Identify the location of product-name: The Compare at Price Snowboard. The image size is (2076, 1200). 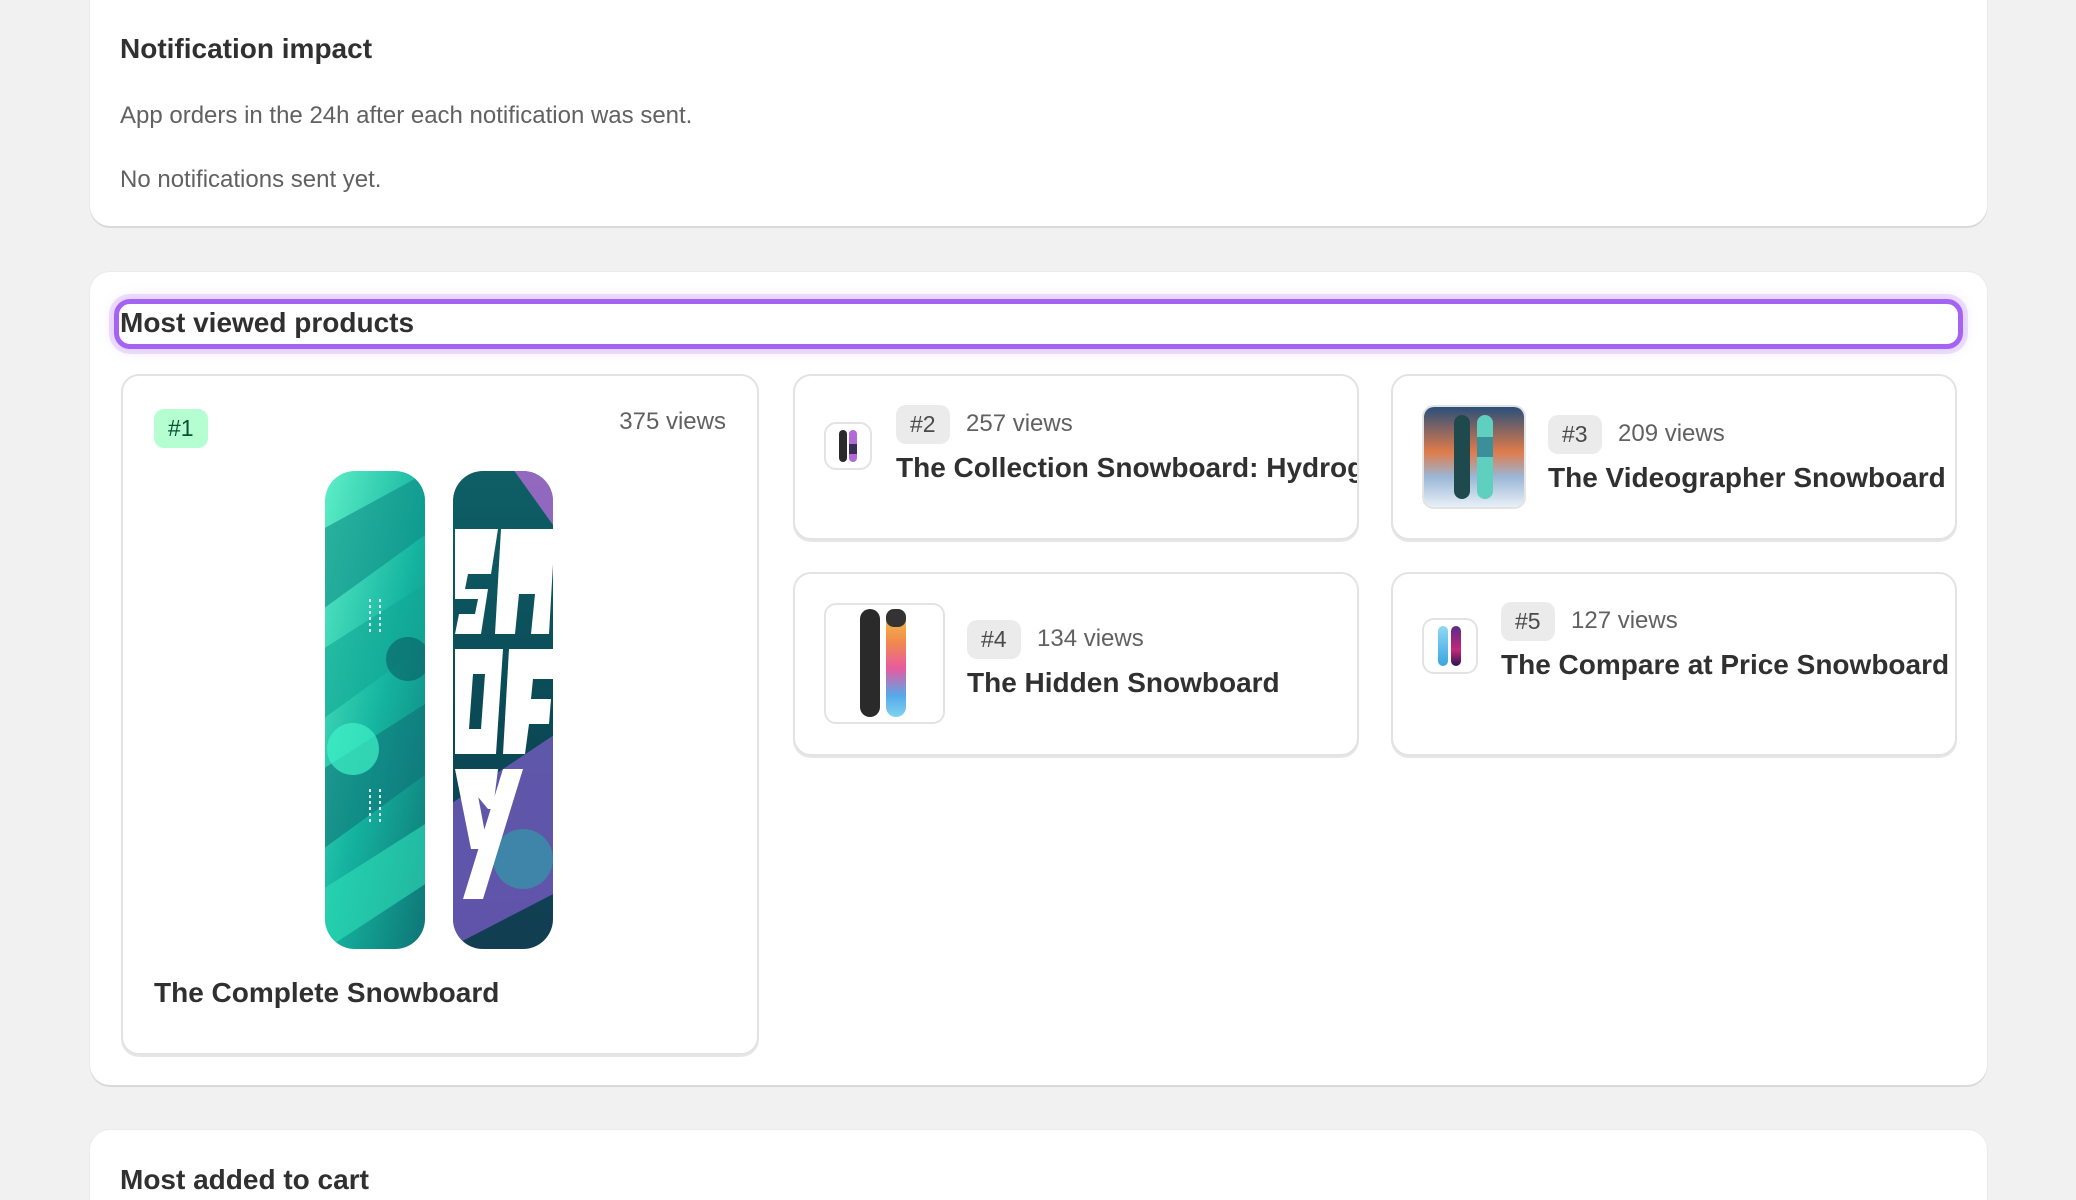
(1725, 665).